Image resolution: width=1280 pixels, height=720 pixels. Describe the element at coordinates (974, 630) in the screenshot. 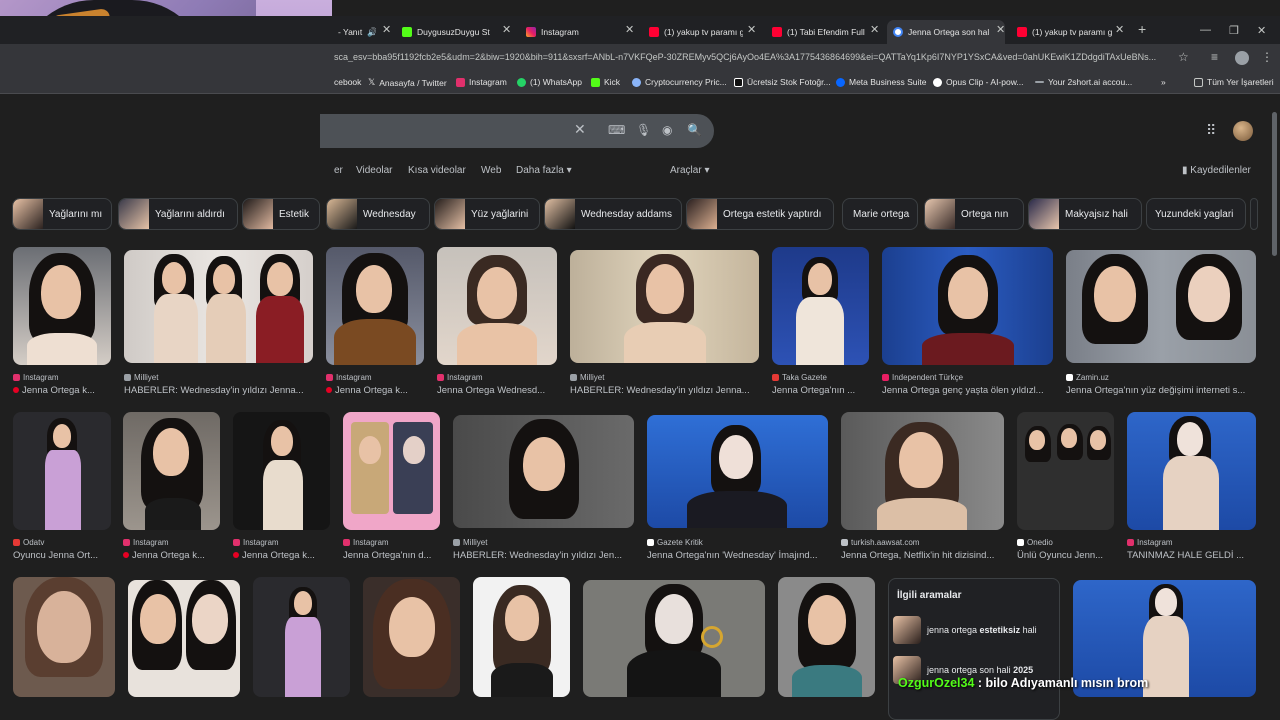

I see `related-item: jenna ortega estetiksiz hali` at that location.